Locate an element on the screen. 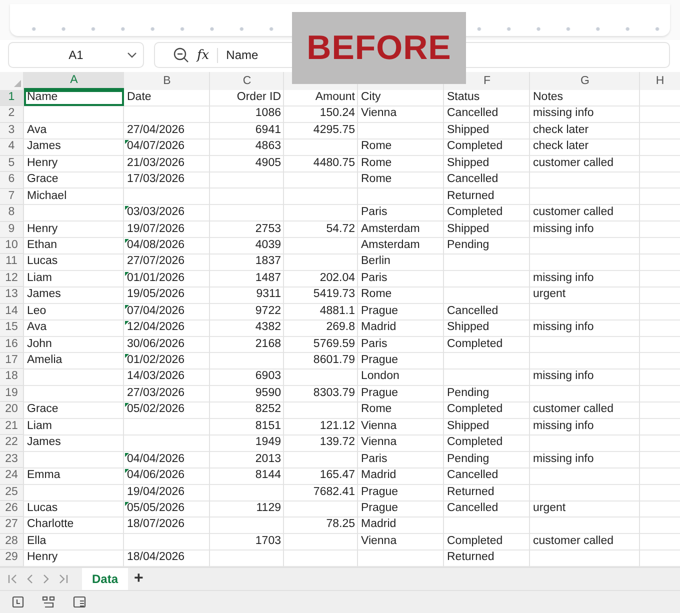 The height and width of the screenshot is (613, 680). row-header: 12 is located at coordinates (12, 279).